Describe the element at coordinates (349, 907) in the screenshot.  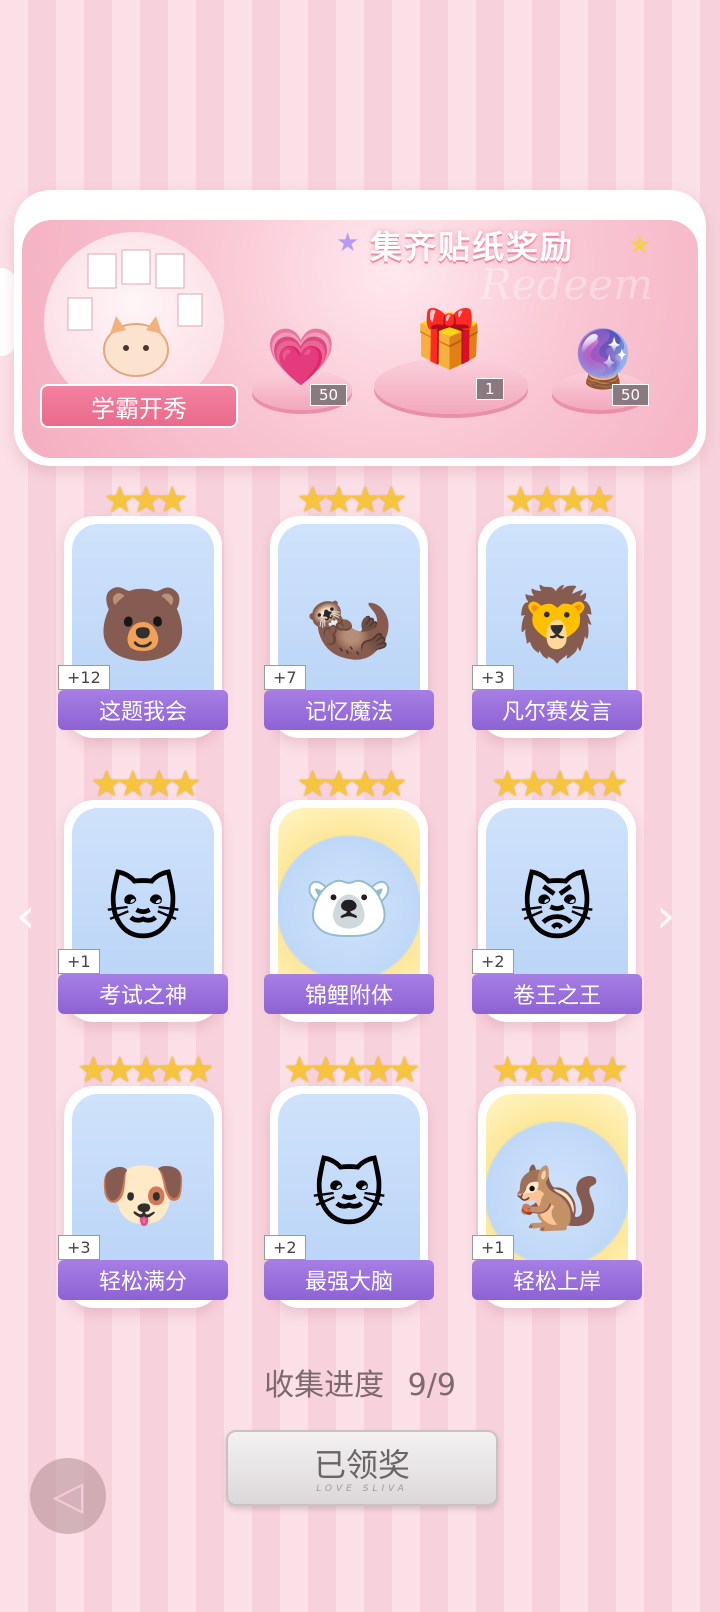
I see `bear-koi-icon: 🐻‍❄️` at that location.